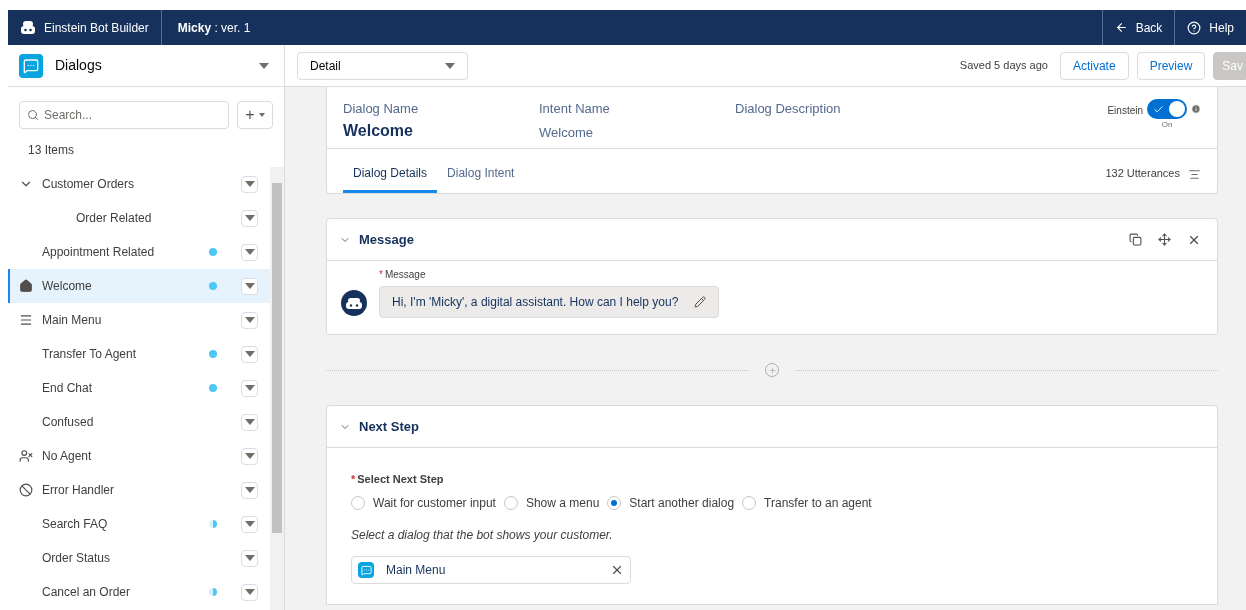 This screenshot has width=1246, height=610. Describe the element at coordinates (77, 558) in the screenshot. I see `item-label: Order Status` at that location.